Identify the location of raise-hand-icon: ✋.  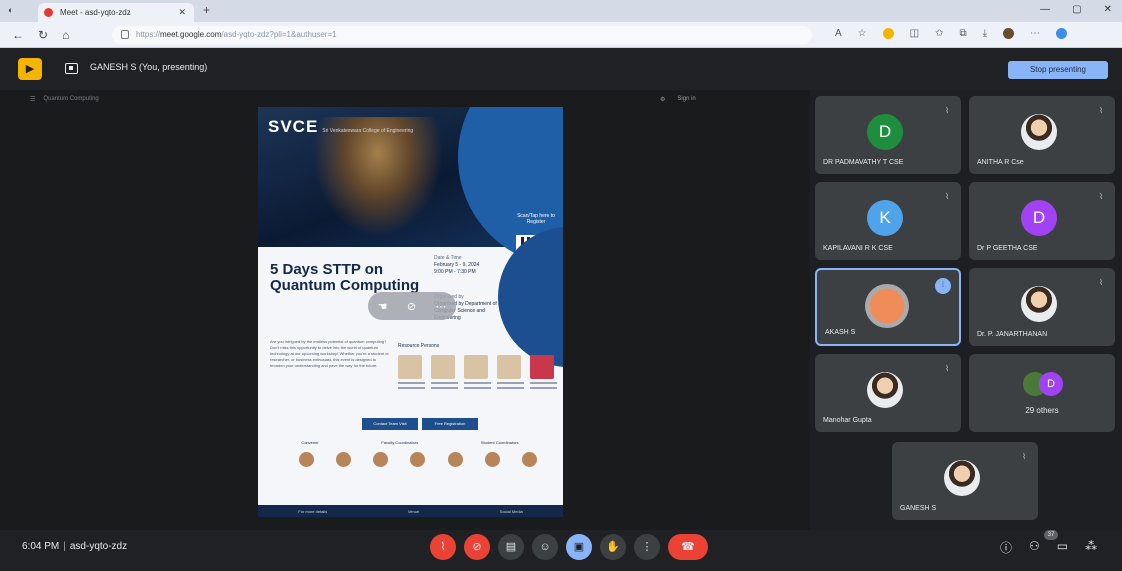
(613, 547).